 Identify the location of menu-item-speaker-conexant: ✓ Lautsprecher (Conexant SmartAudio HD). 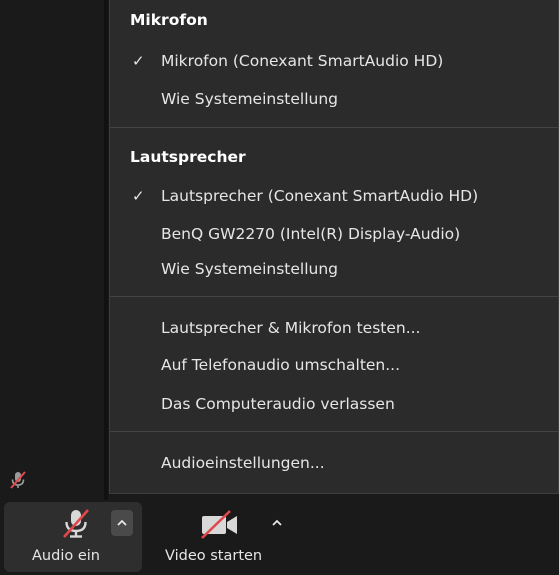
(334, 196).